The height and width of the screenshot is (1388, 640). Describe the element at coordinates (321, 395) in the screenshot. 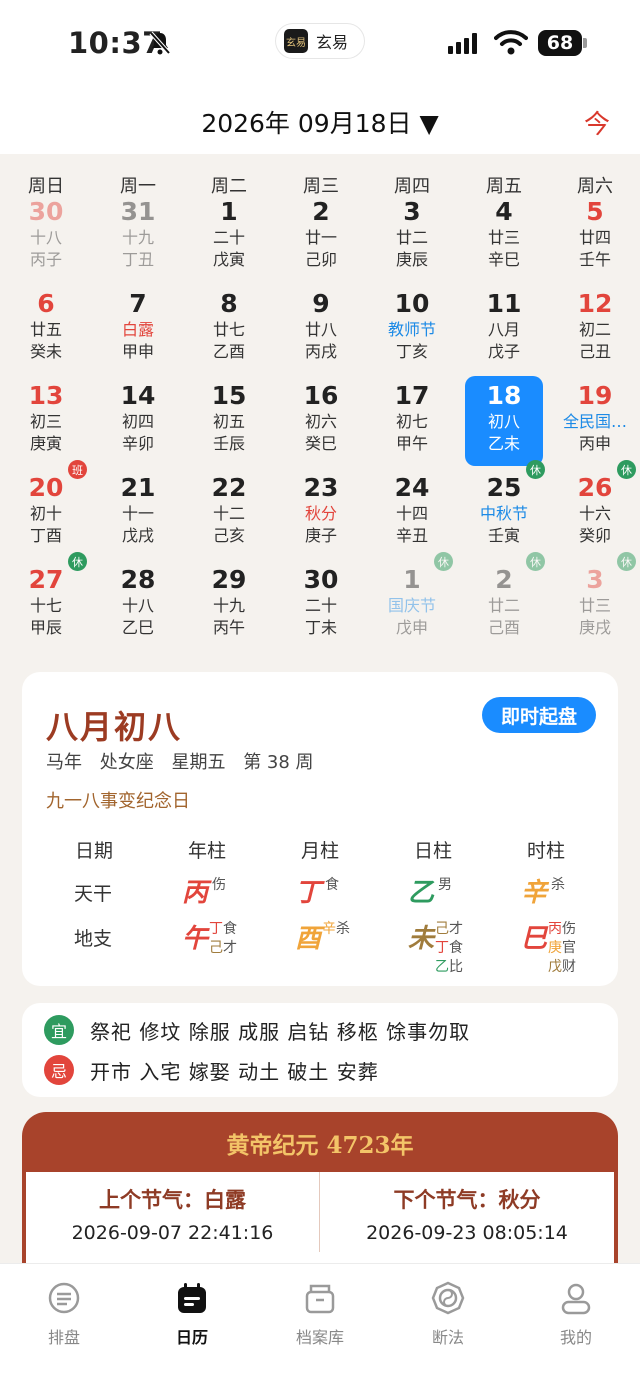

I see `day-number: 16` at that location.